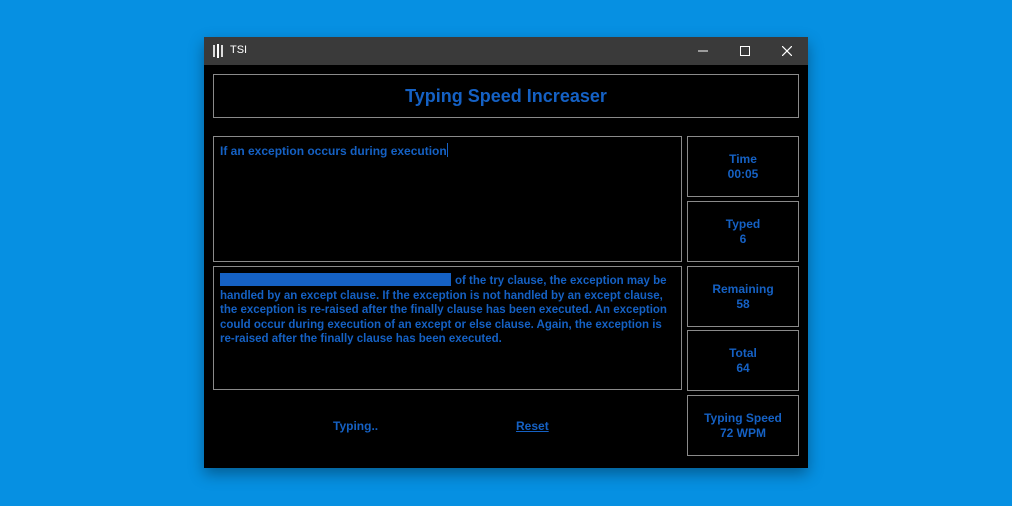 The height and width of the screenshot is (506, 1012). Describe the element at coordinates (239, 50) in the screenshot. I see `window-title: TSI` at that location.